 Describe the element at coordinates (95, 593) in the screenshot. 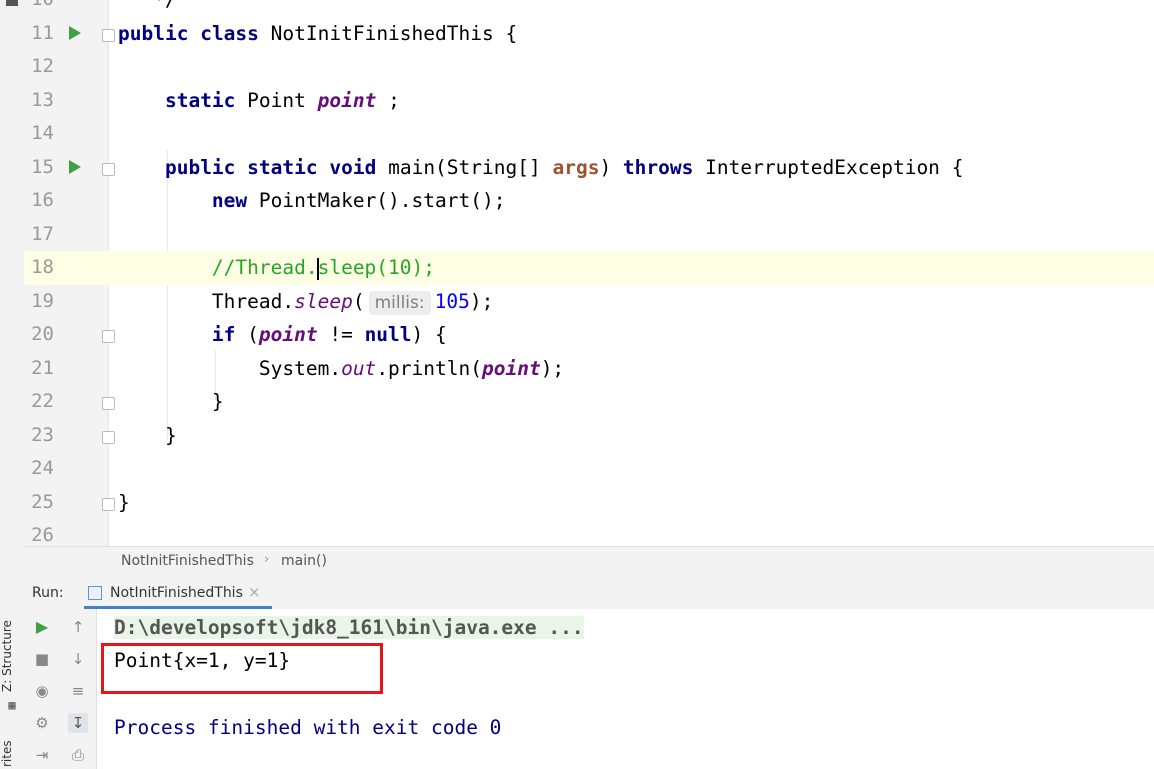

I see `run-config-icon` at that location.